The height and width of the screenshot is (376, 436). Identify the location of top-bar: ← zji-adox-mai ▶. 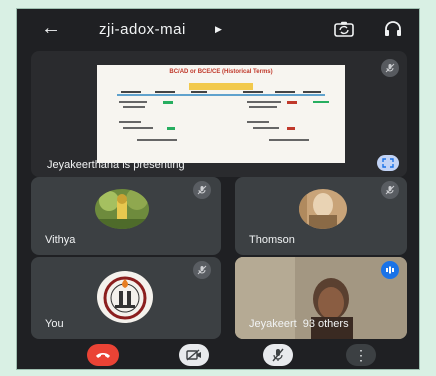
(218, 29).